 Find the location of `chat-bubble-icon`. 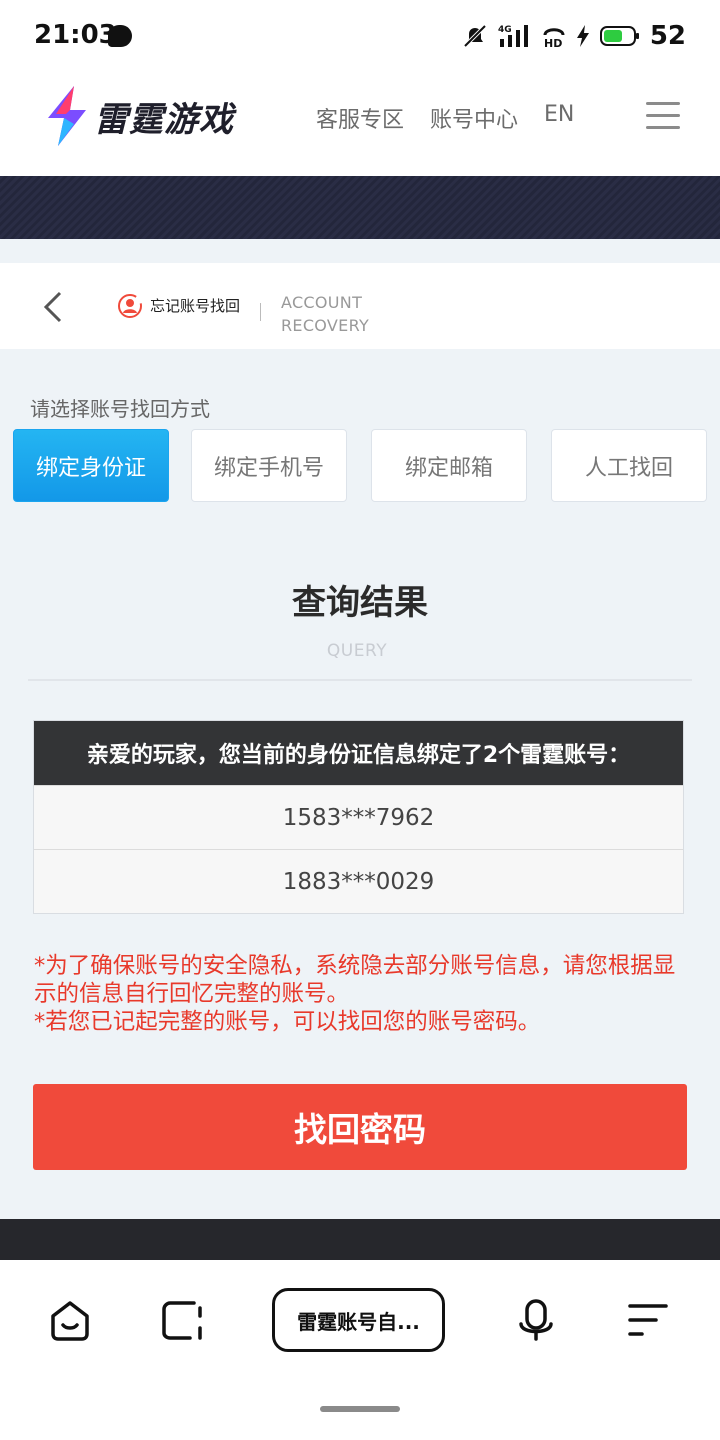

chat-bubble-icon is located at coordinates (120, 36).